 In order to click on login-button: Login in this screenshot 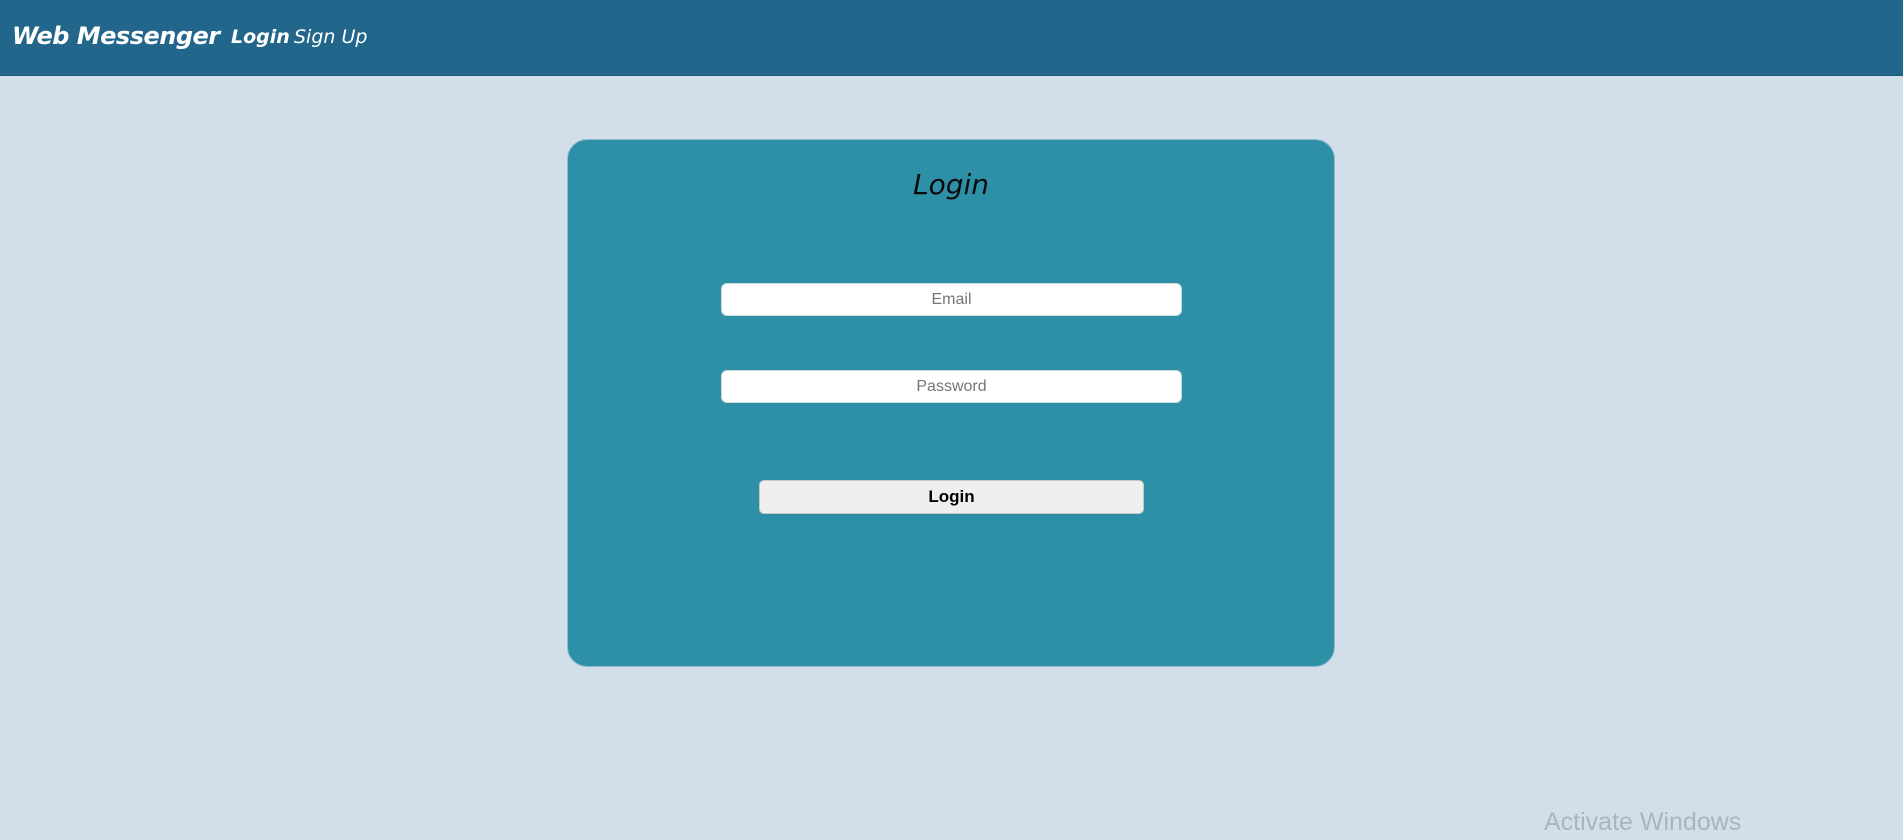, I will do `click(951, 497)`.